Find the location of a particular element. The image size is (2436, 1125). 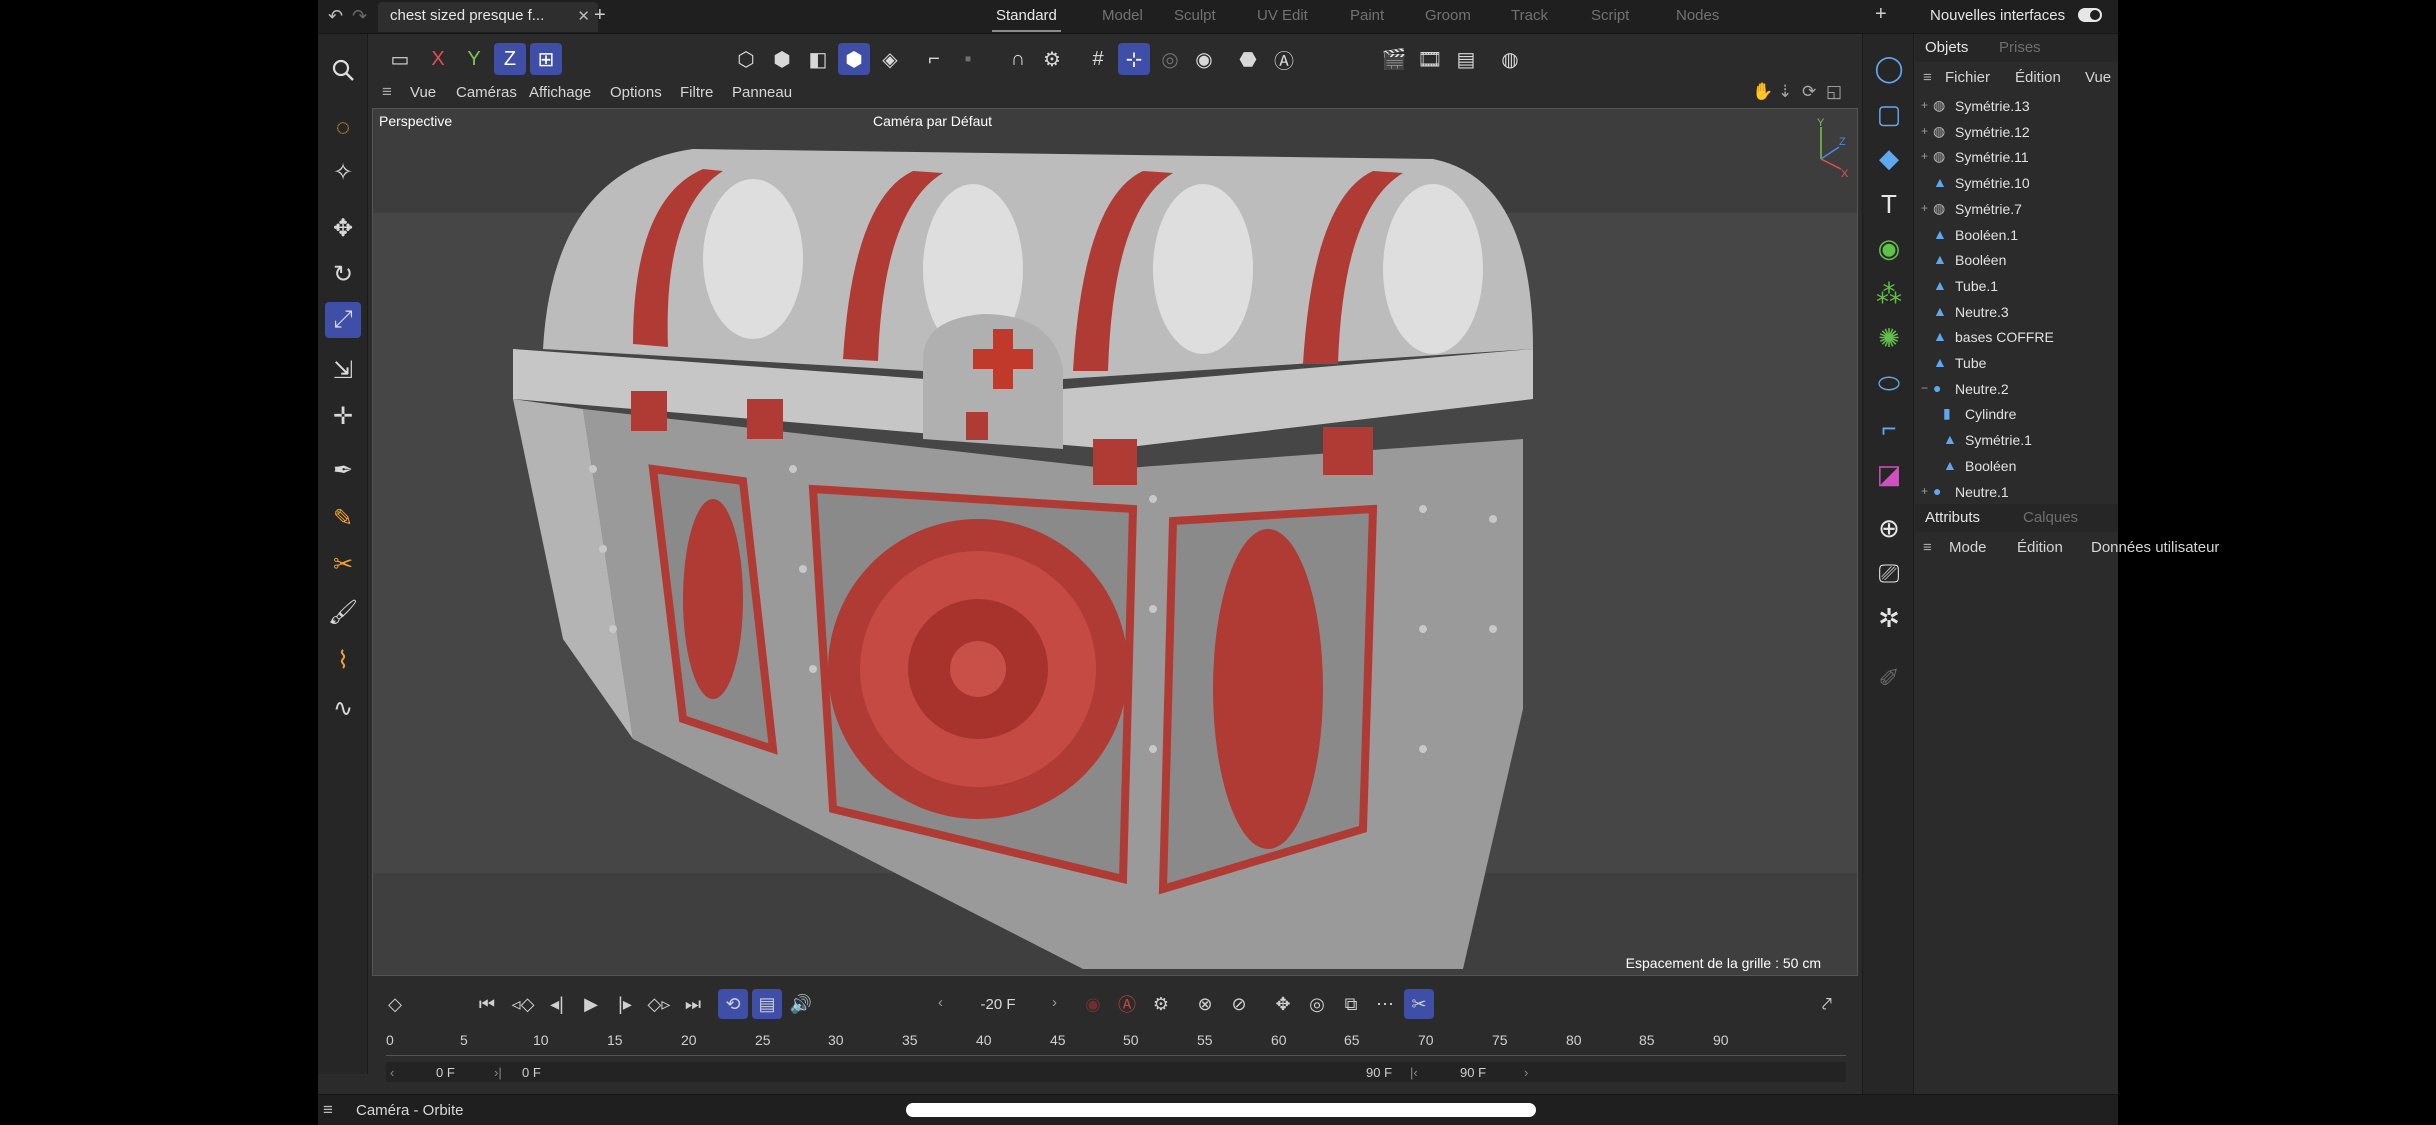

current-frame-field: -20 F is located at coordinates (998, 1005).